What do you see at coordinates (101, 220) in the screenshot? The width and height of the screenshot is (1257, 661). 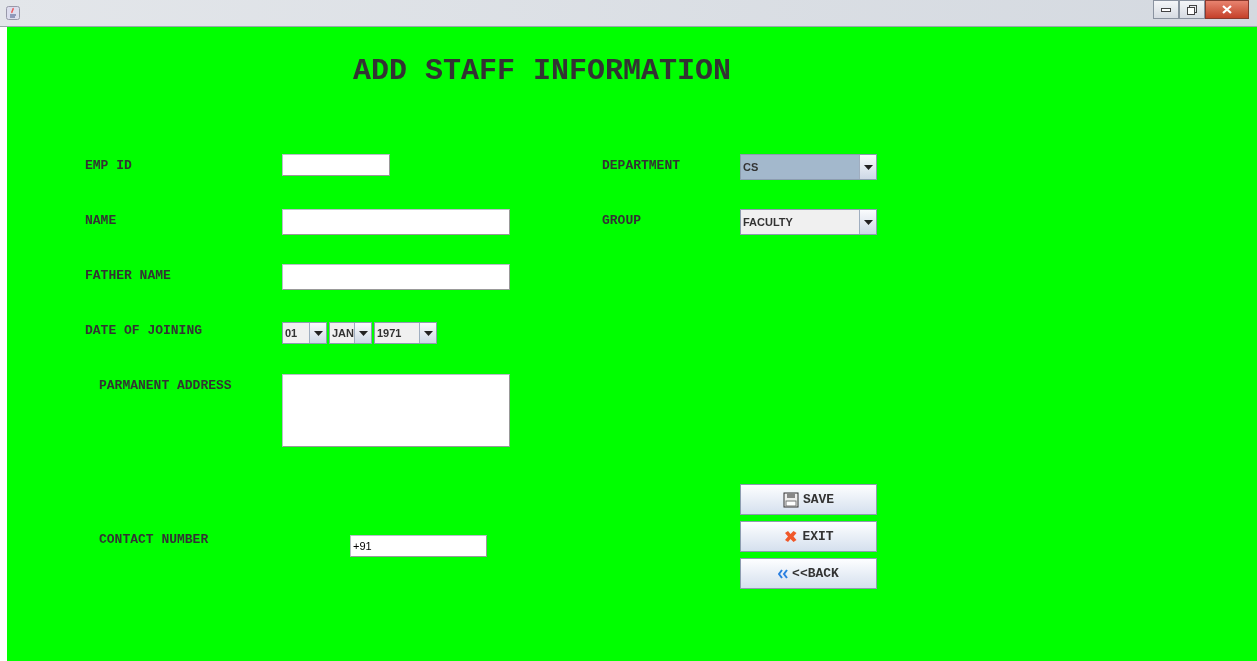 I see `field-label: NAME` at bounding box center [101, 220].